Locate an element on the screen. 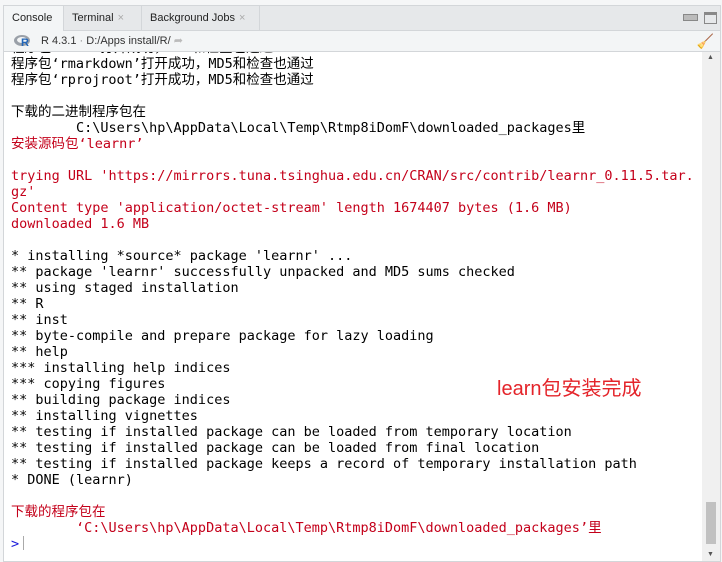 This screenshot has width=722, height=562. r-version: R 4.3.1 is located at coordinates (59, 41).